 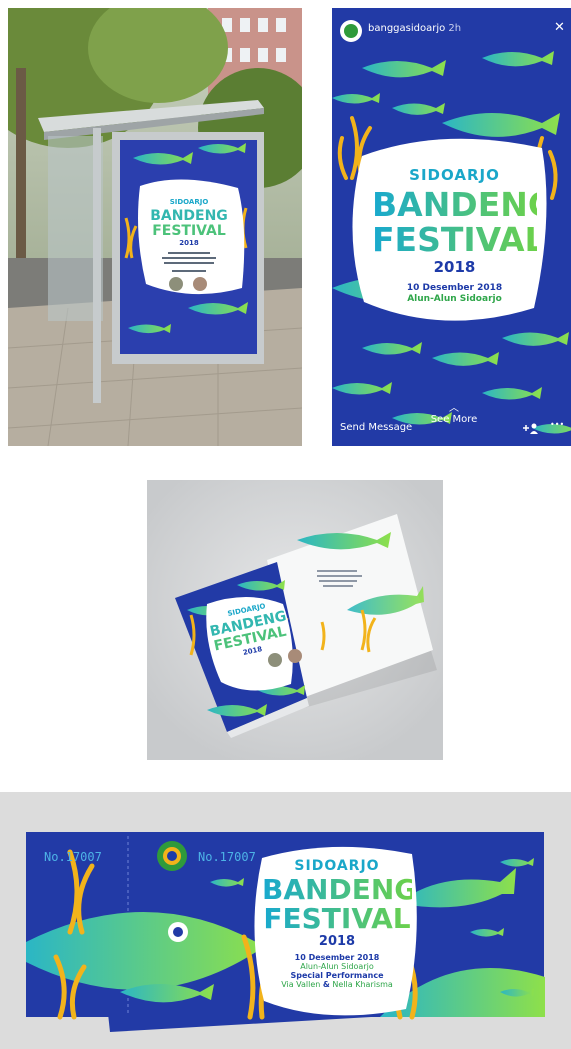 What do you see at coordinates (337, 866) in the screenshot?
I see `ticket-city: SIDOARJO` at bounding box center [337, 866].